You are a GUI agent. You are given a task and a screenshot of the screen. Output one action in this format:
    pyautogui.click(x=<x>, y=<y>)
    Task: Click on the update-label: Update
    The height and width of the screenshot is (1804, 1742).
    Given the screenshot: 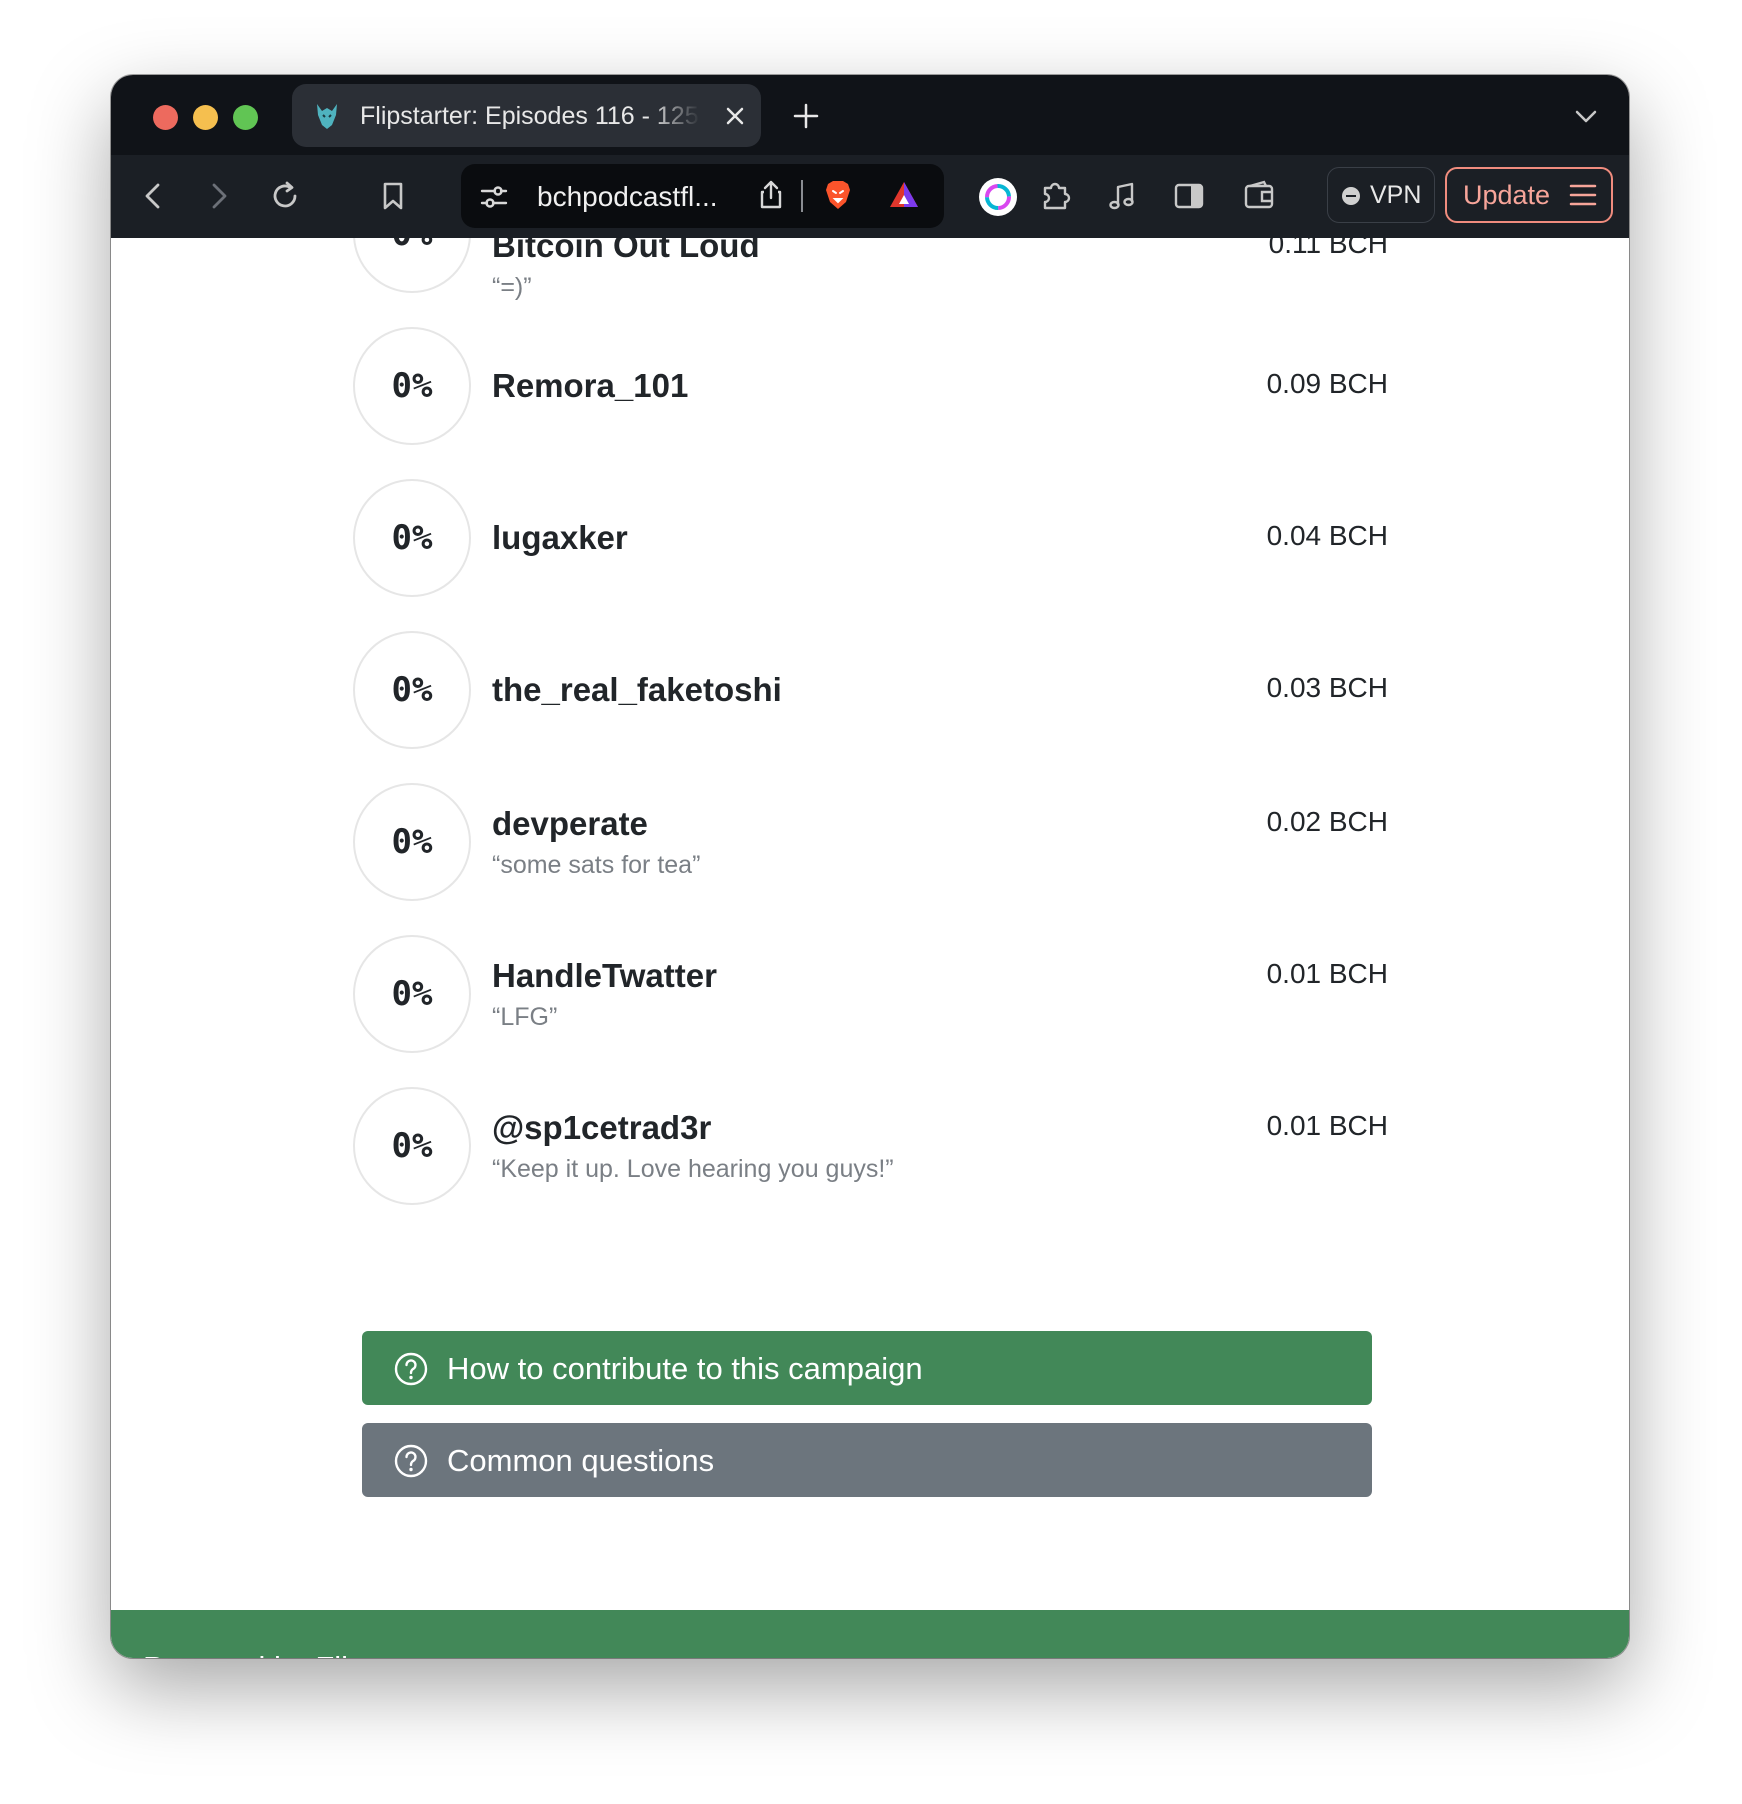 What is the action you would take?
    pyautogui.click(x=1507, y=195)
    